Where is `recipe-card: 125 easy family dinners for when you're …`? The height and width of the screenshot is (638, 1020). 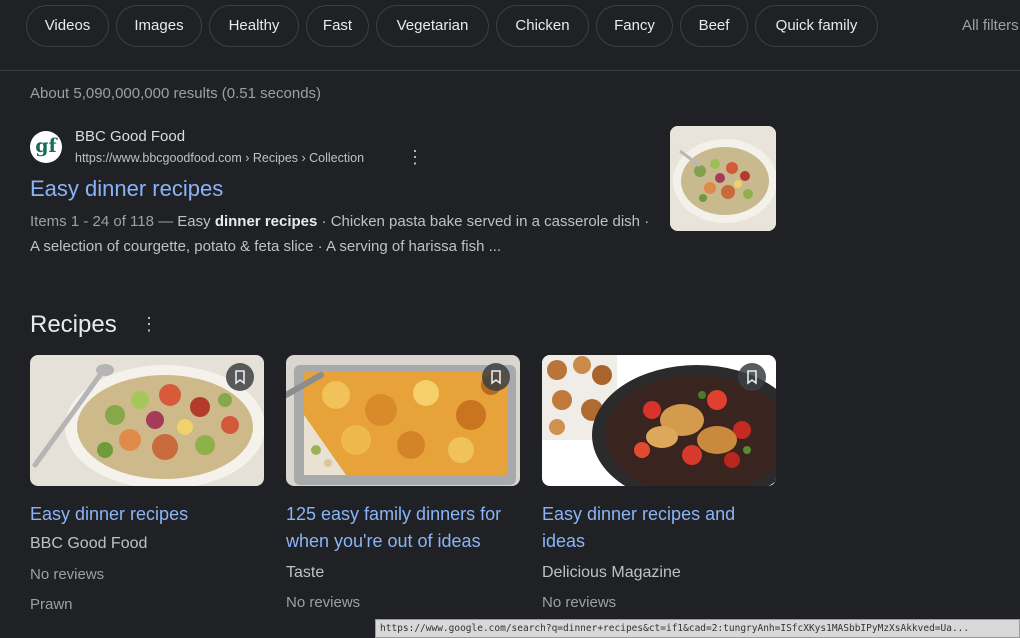
recipe-card: 125 easy family dinners for when you're … is located at coordinates (403, 483).